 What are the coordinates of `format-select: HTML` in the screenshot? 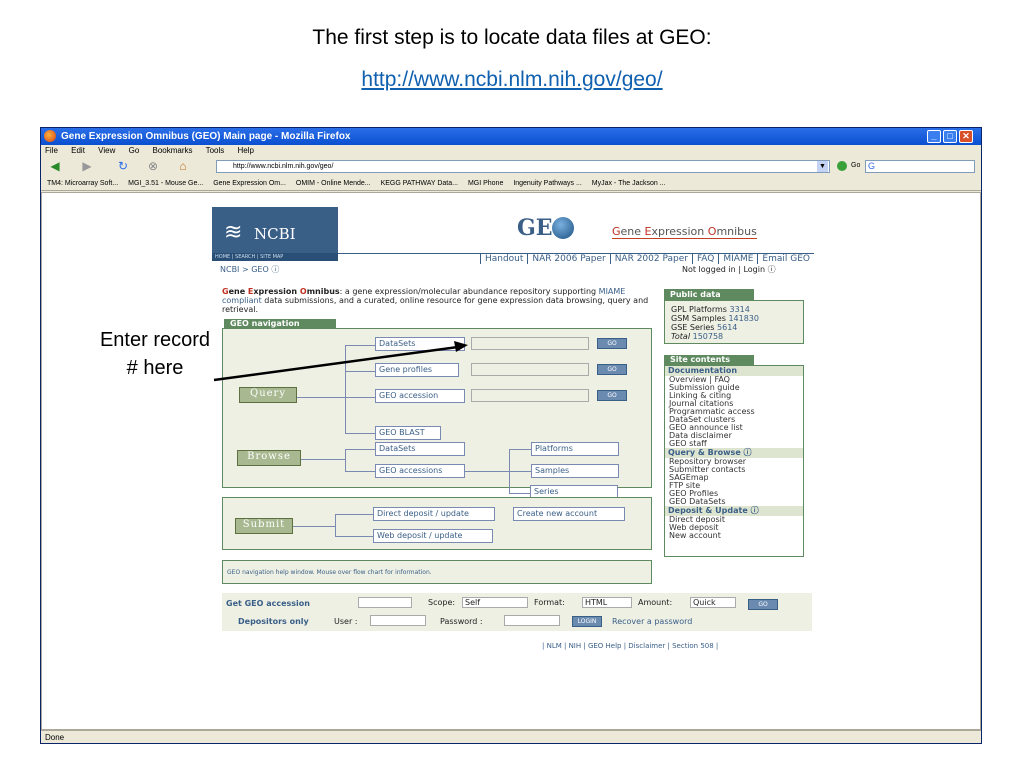 It's located at (607, 602).